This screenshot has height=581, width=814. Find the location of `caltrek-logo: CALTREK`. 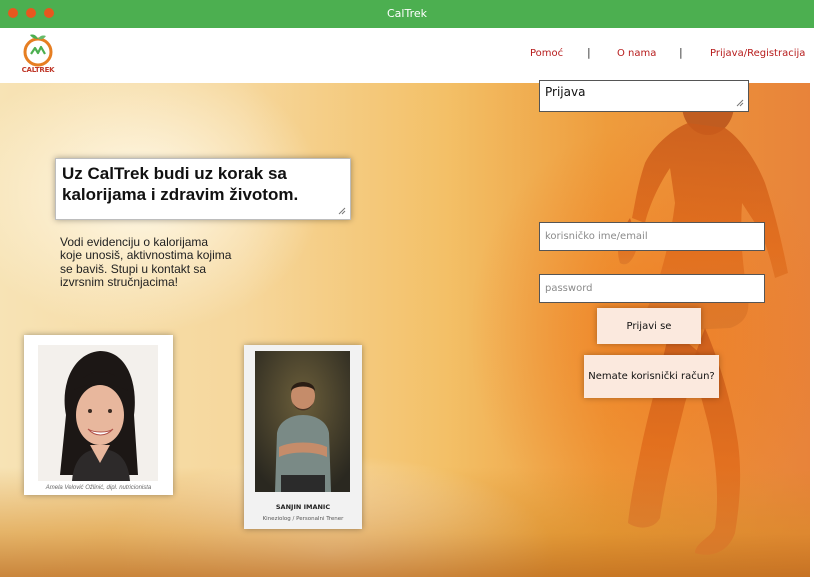

caltrek-logo: CALTREK is located at coordinates (38, 55).